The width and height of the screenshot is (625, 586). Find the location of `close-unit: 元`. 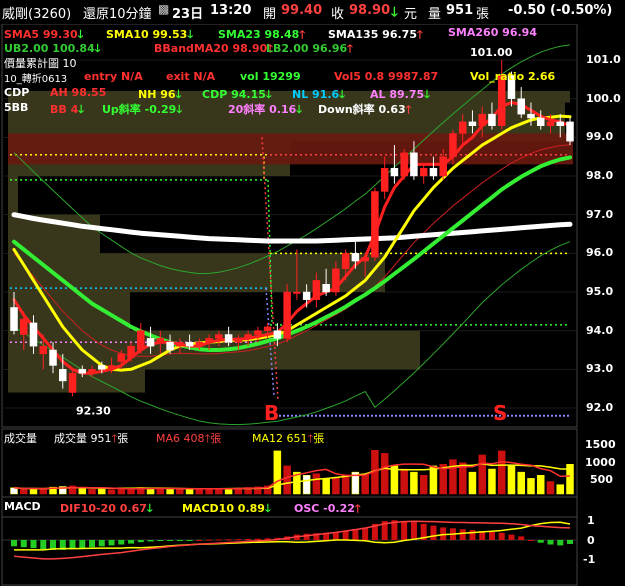

close-unit: 元 is located at coordinates (411, 14).